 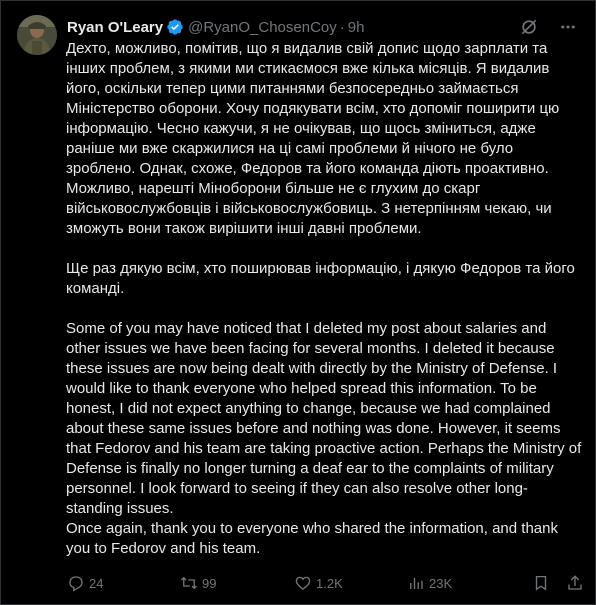 I want to click on views-count: 23K, so click(x=441, y=583).